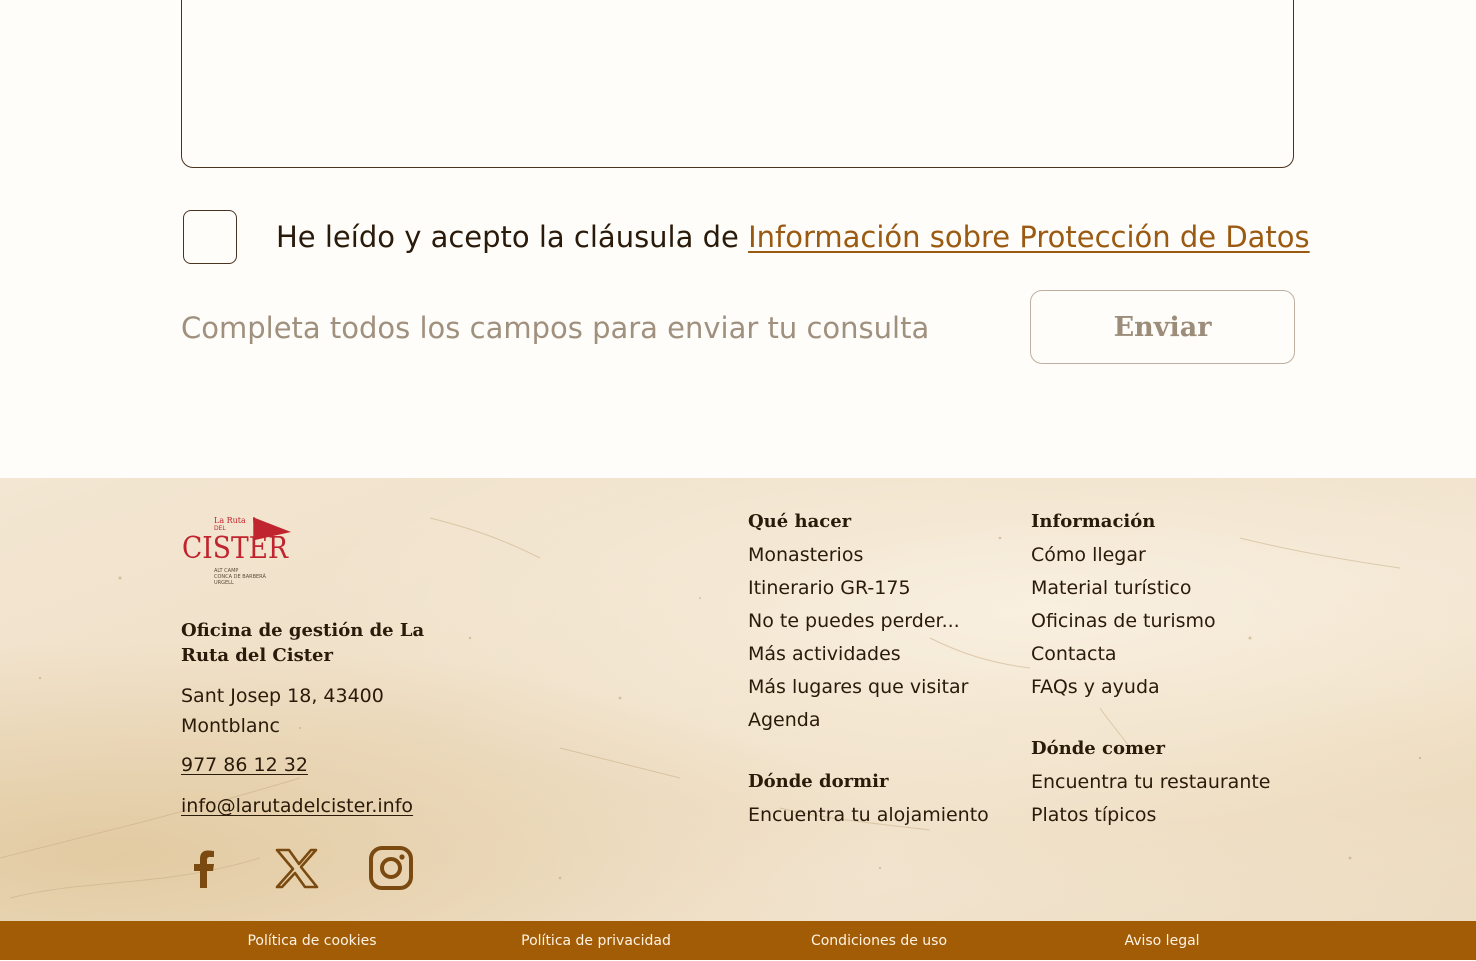 The height and width of the screenshot is (961, 1476). I want to click on footer-link-mas-actividades: Más actividades, so click(824, 654).